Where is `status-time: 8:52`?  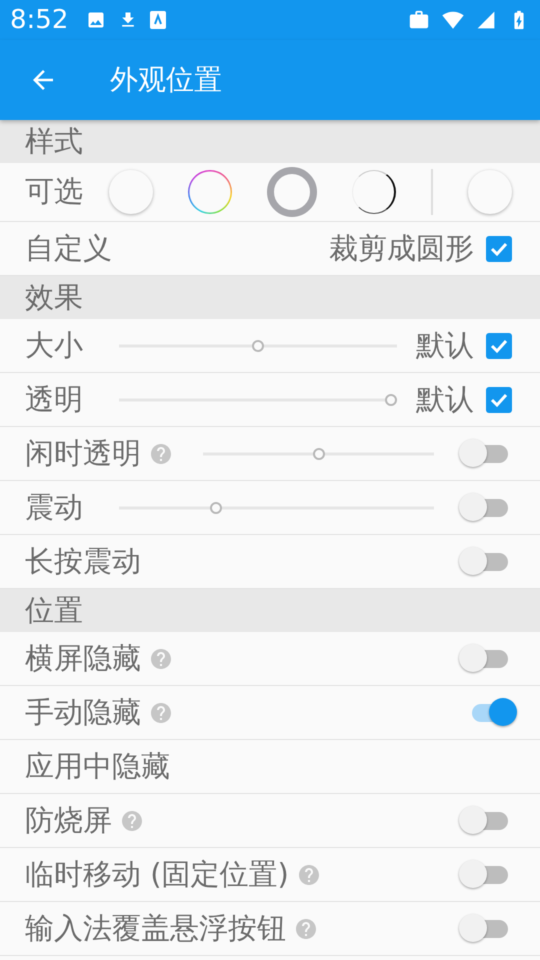 status-time: 8:52 is located at coordinates (39, 20).